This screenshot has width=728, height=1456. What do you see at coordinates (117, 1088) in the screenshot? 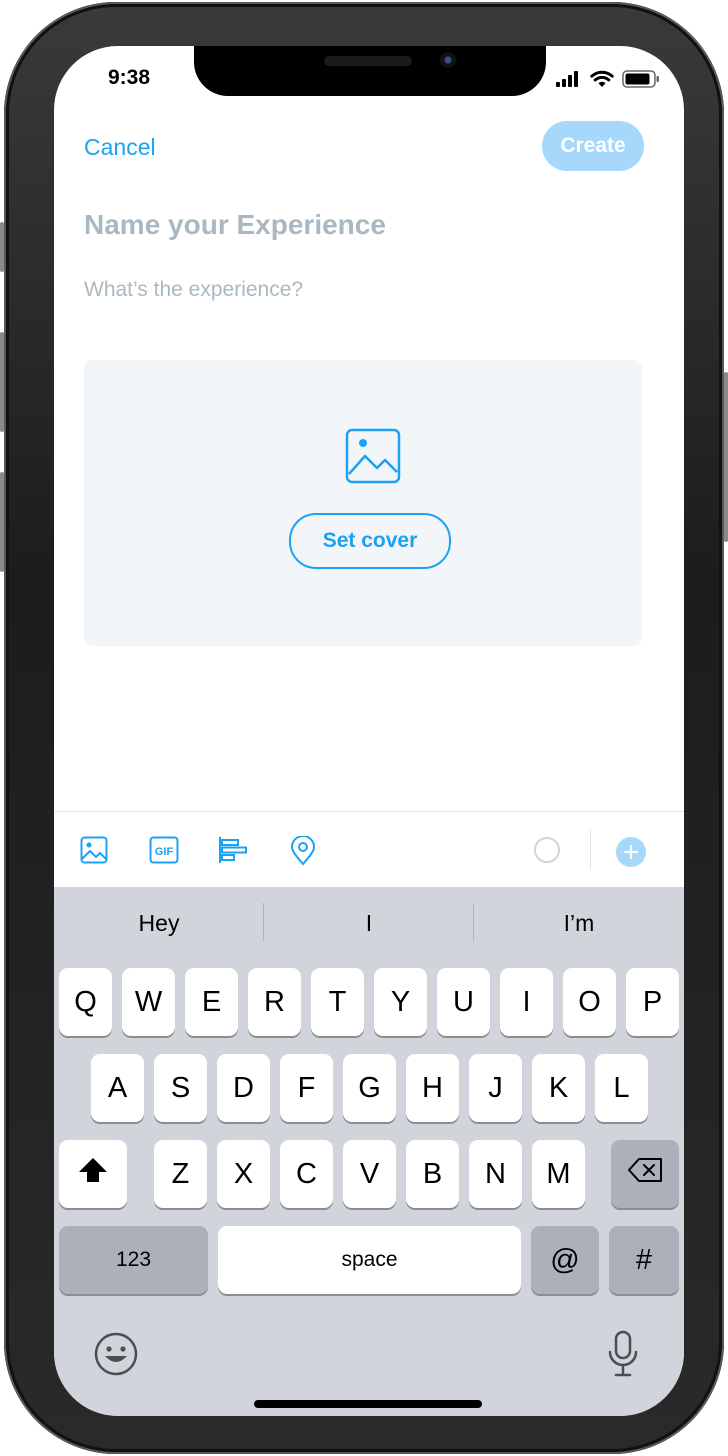
I see `key-a: A` at bounding box center [117, 1088].